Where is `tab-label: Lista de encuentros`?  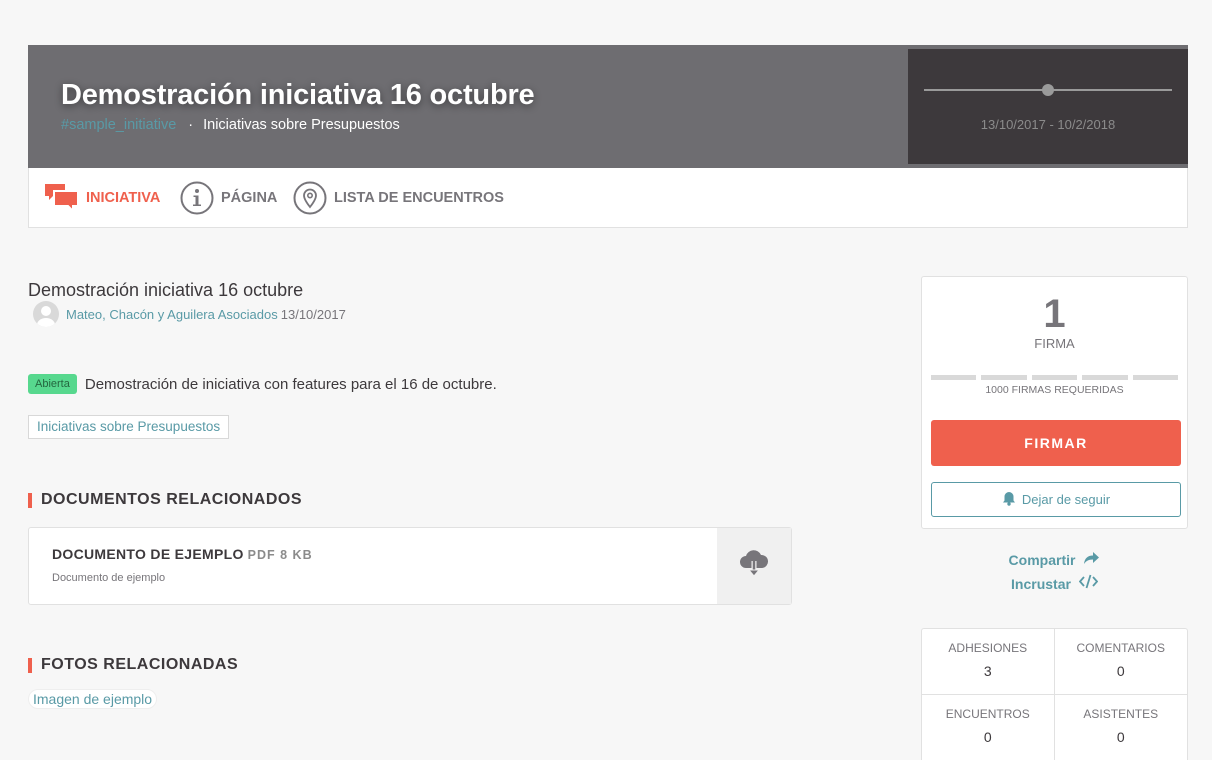
tab-label: Lista de encuentros is located at coordinates (419, 198).